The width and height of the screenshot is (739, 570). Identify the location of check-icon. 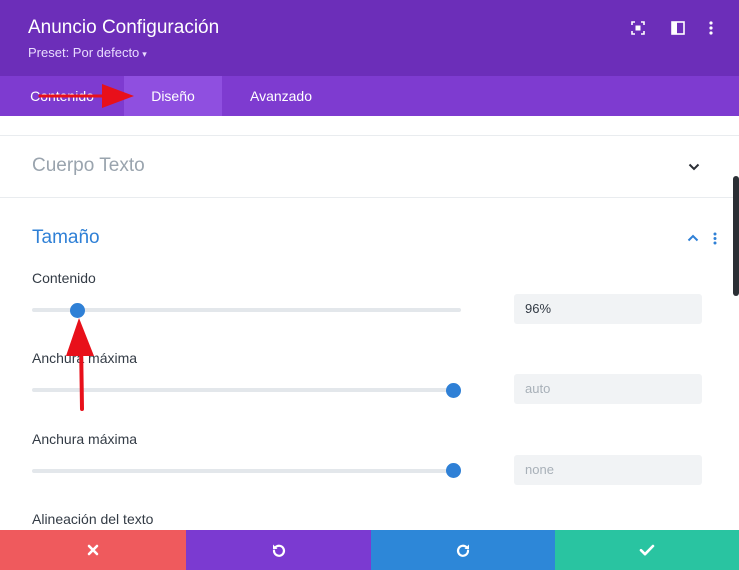
(647, 550).